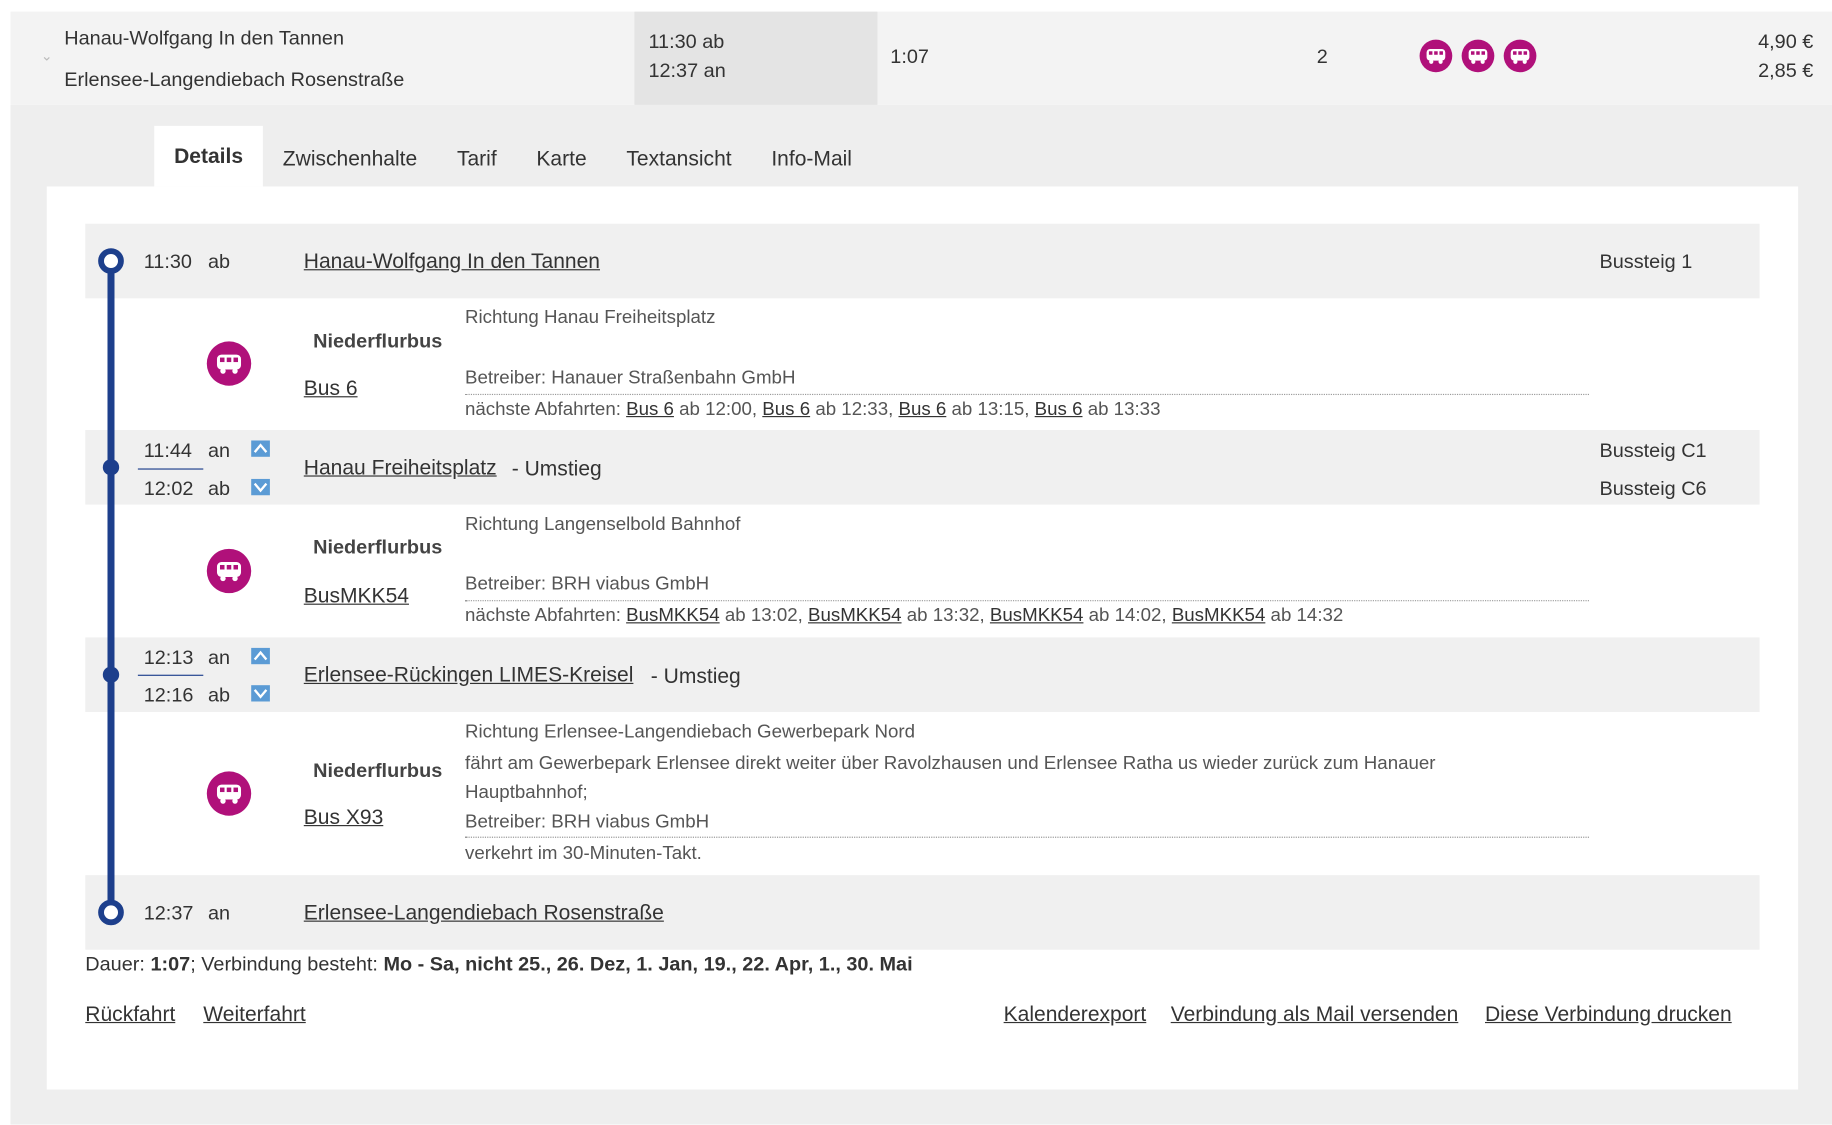 The image size is (1832, 1125). I want to click on stop-time: 12:37, so click(168, 913).